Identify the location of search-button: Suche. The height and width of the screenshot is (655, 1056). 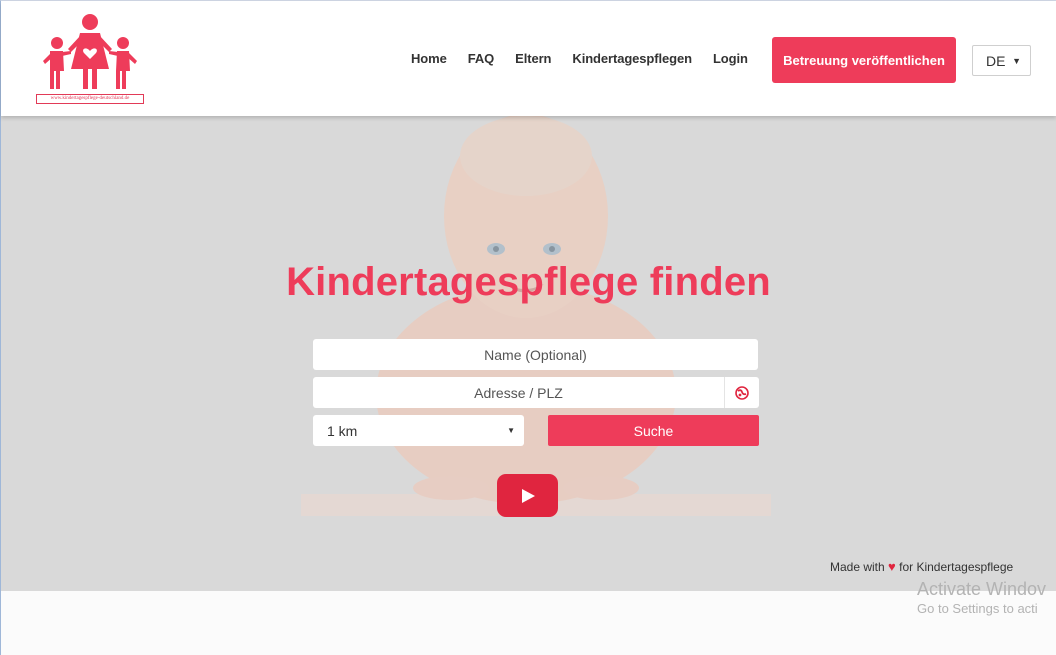
(653, 430).